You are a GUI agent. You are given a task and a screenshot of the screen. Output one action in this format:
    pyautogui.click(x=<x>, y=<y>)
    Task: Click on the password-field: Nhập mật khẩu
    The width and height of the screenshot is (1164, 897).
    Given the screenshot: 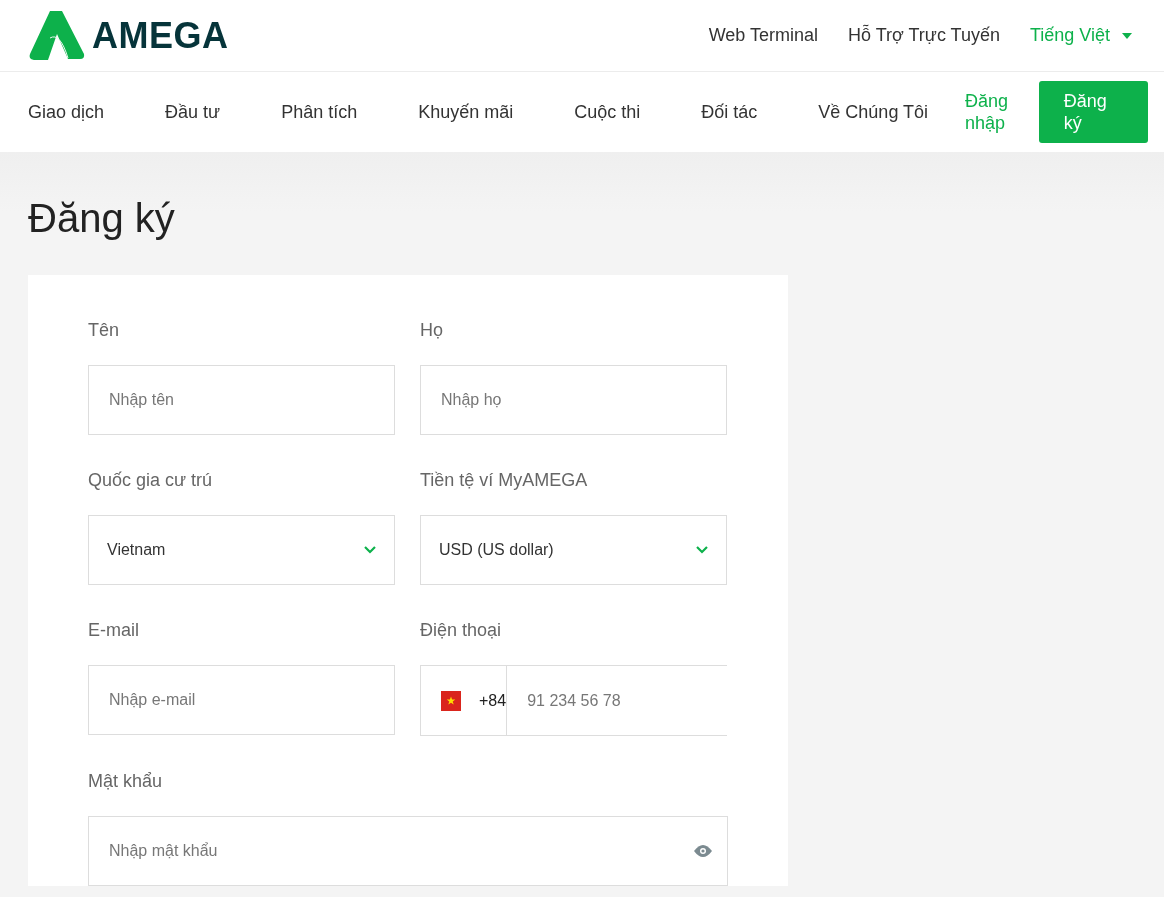 What is the action you would take?
    pyautogui.click(x=408, y=851)
    